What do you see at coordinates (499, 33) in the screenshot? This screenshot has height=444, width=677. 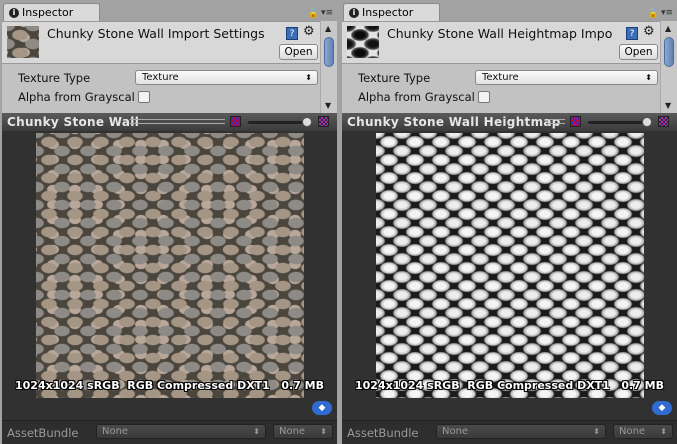 I see `asset-title: Chunky Stone Wall Heightmap Impor` at bounding box center [499, 33].